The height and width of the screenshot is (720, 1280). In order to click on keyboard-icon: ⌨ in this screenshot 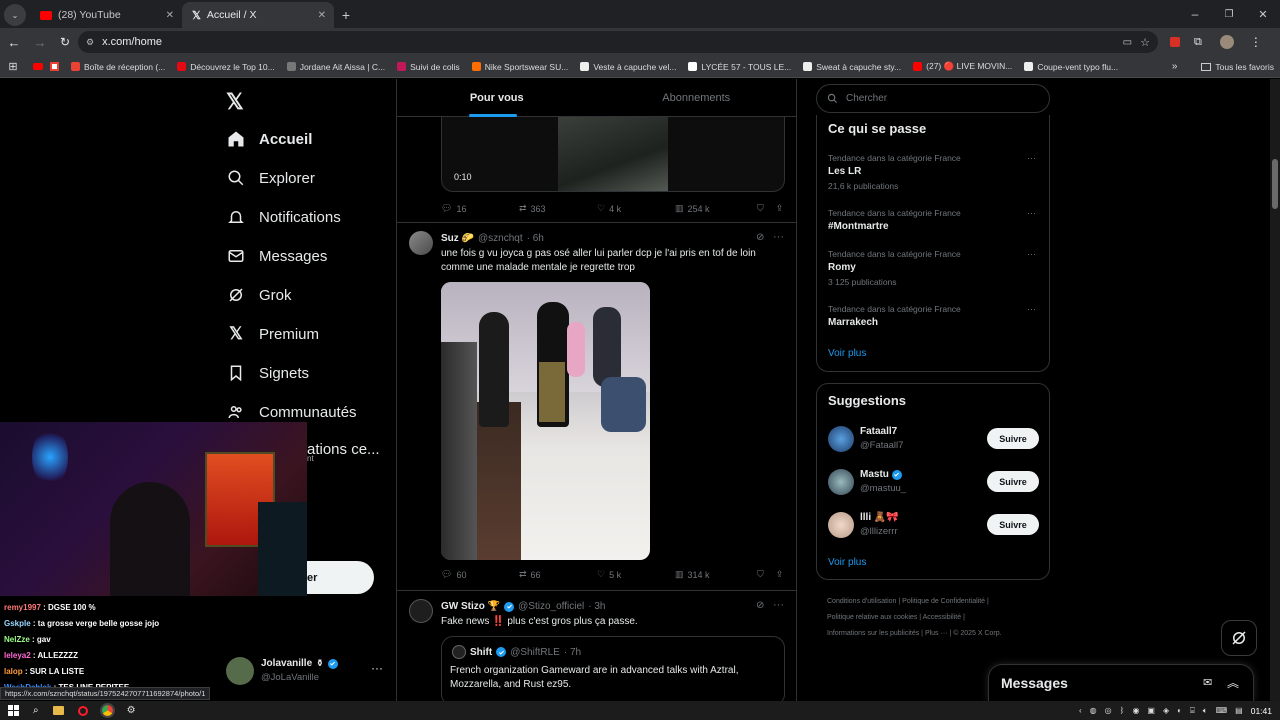, I will do `click(1222, 710)`.